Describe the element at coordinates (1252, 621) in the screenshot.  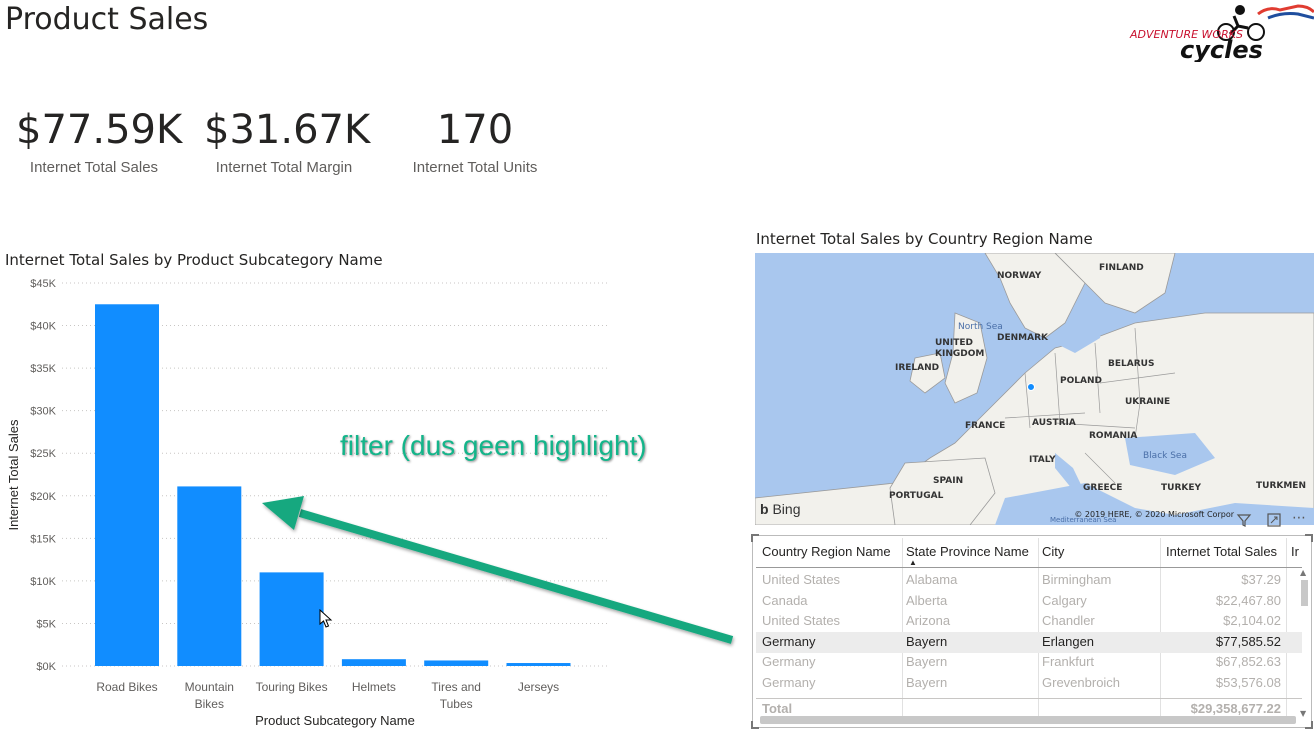
I see `table-cell-sales: $2,104.02` at that location.